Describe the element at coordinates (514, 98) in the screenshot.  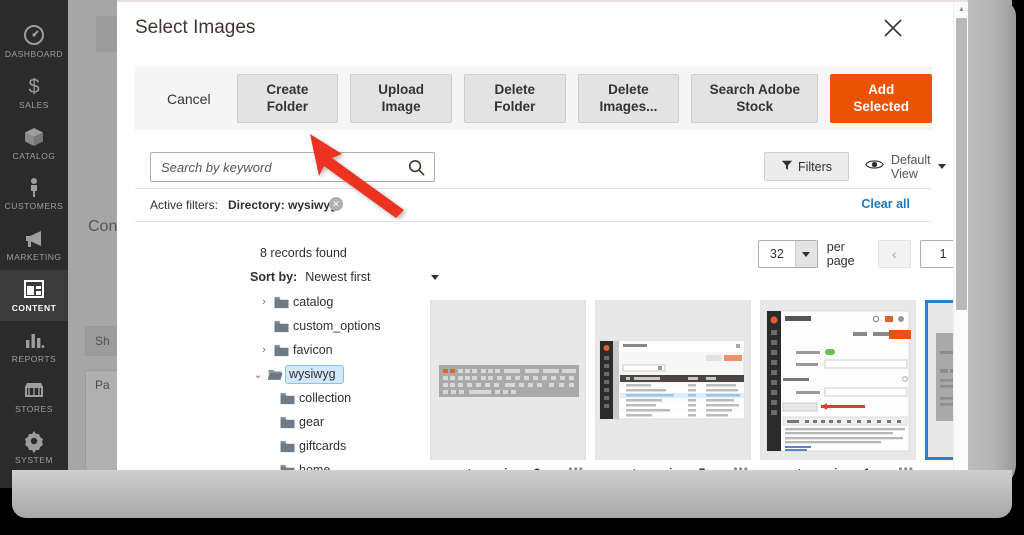
I see `delete-folder-button: Delete Folder` at that location.